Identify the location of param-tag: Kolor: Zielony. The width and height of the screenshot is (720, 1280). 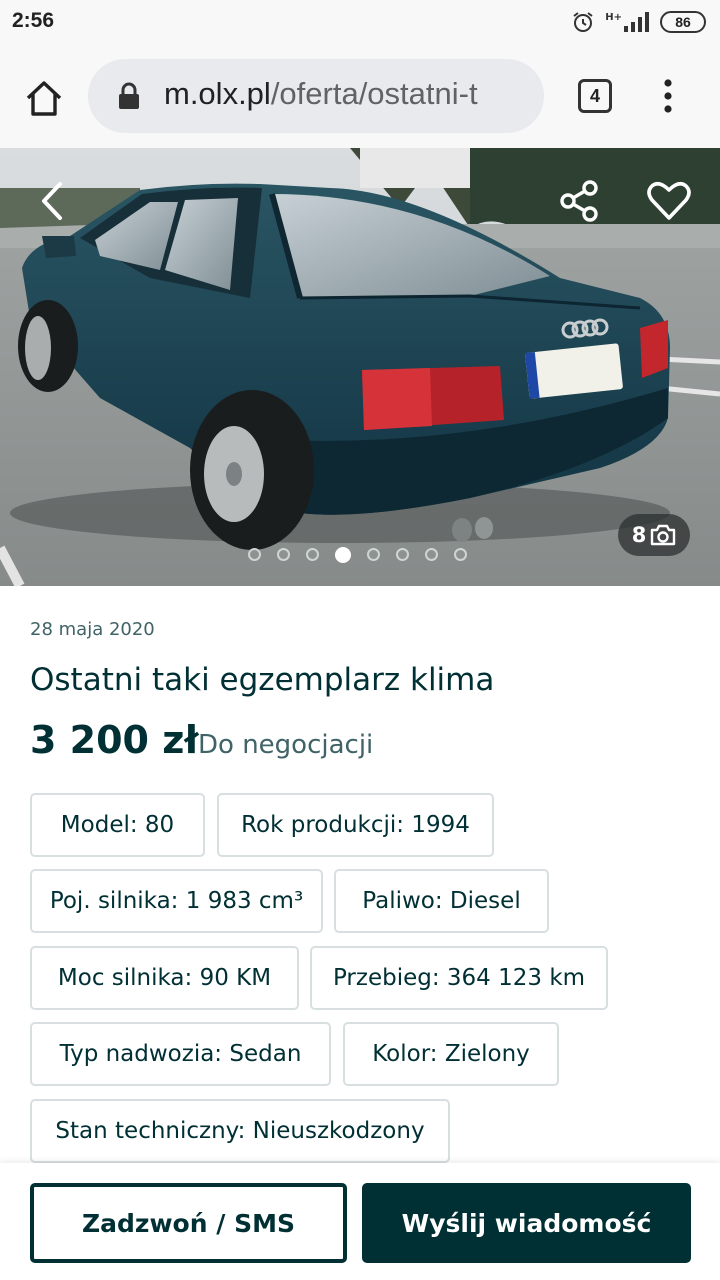
(451, 1054).